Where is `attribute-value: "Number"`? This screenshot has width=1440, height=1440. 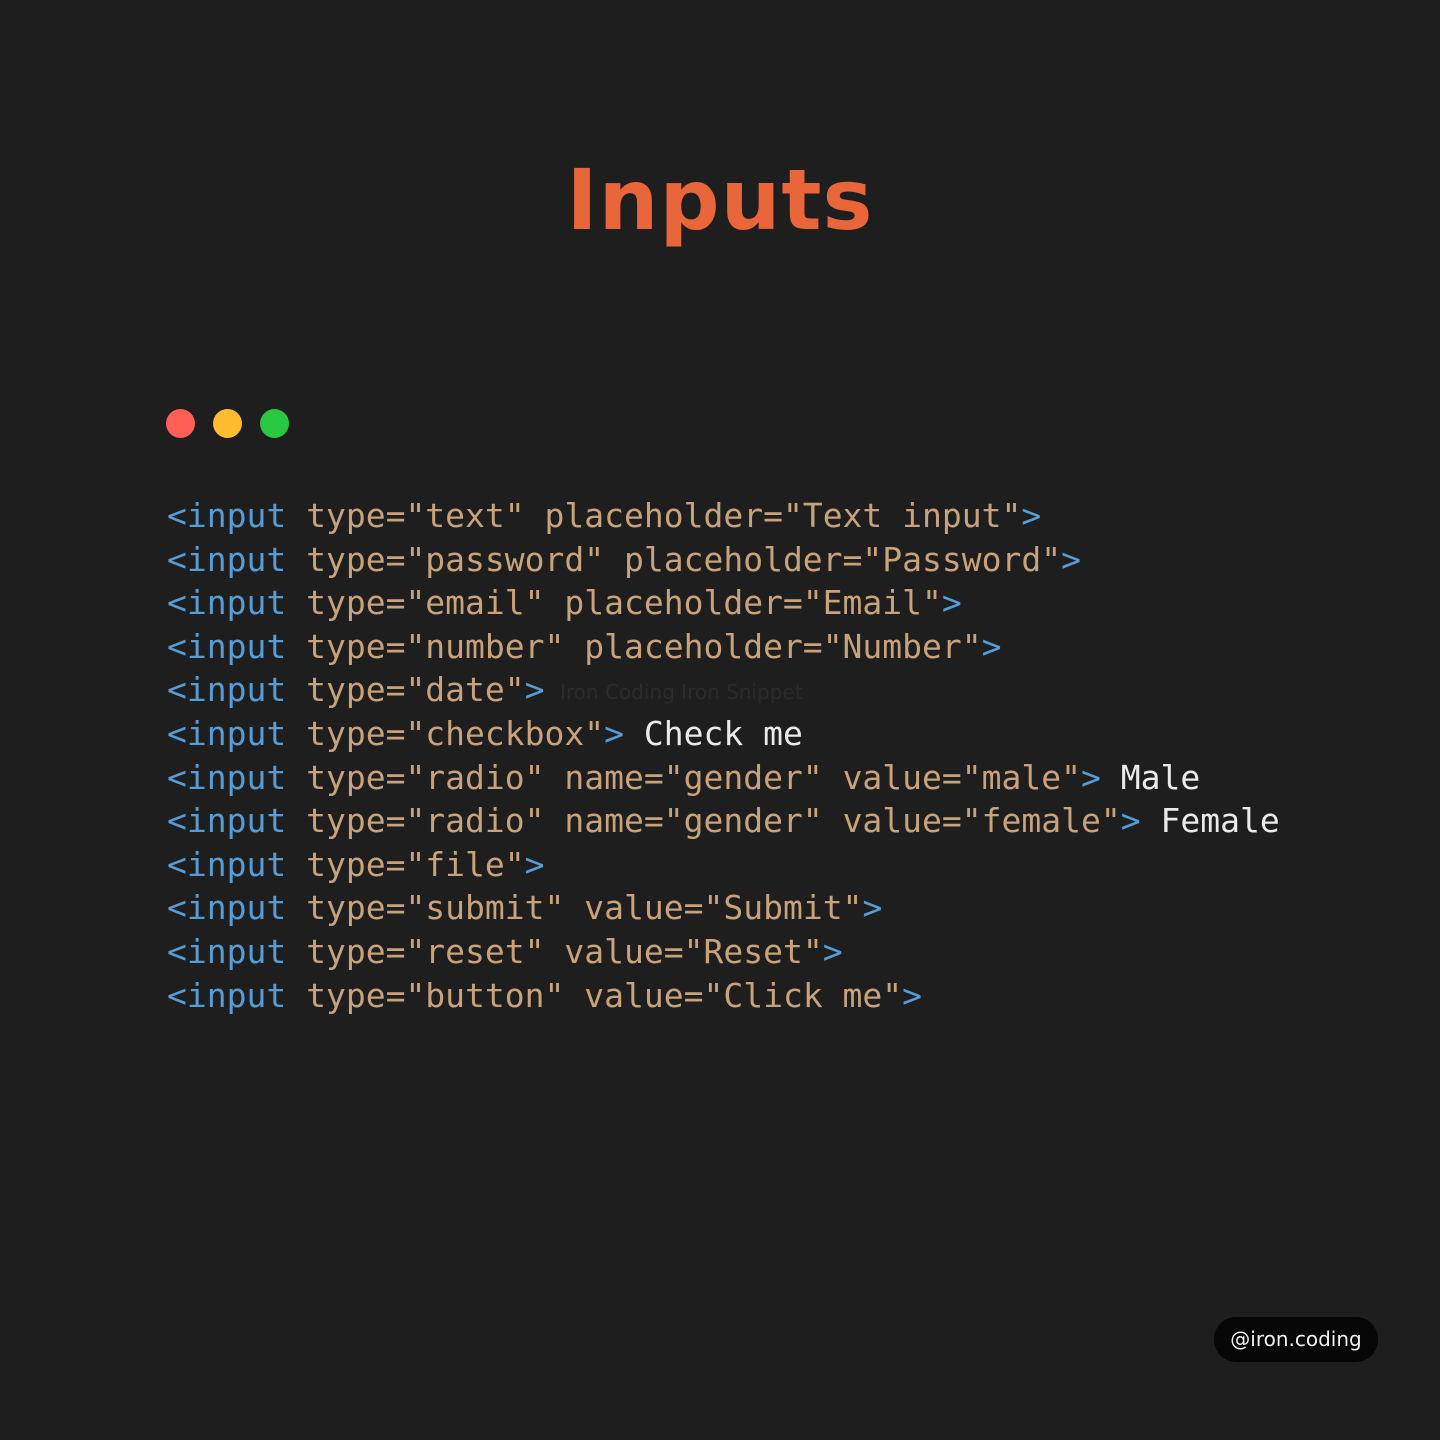
attribute-value: "Number" is located at coordinates (902, 646).